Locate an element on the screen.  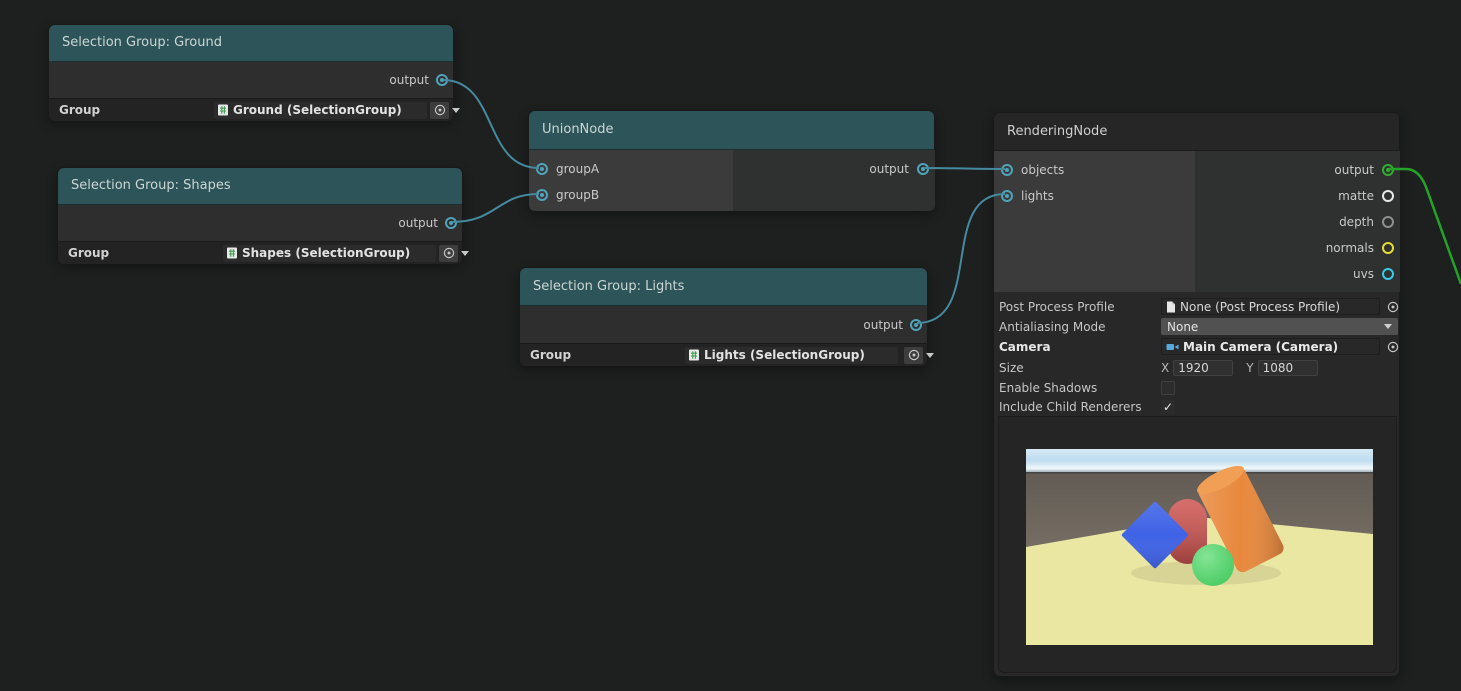
include-child-renderers-checkbox: ✓ is located at coordinates (1168, 406).